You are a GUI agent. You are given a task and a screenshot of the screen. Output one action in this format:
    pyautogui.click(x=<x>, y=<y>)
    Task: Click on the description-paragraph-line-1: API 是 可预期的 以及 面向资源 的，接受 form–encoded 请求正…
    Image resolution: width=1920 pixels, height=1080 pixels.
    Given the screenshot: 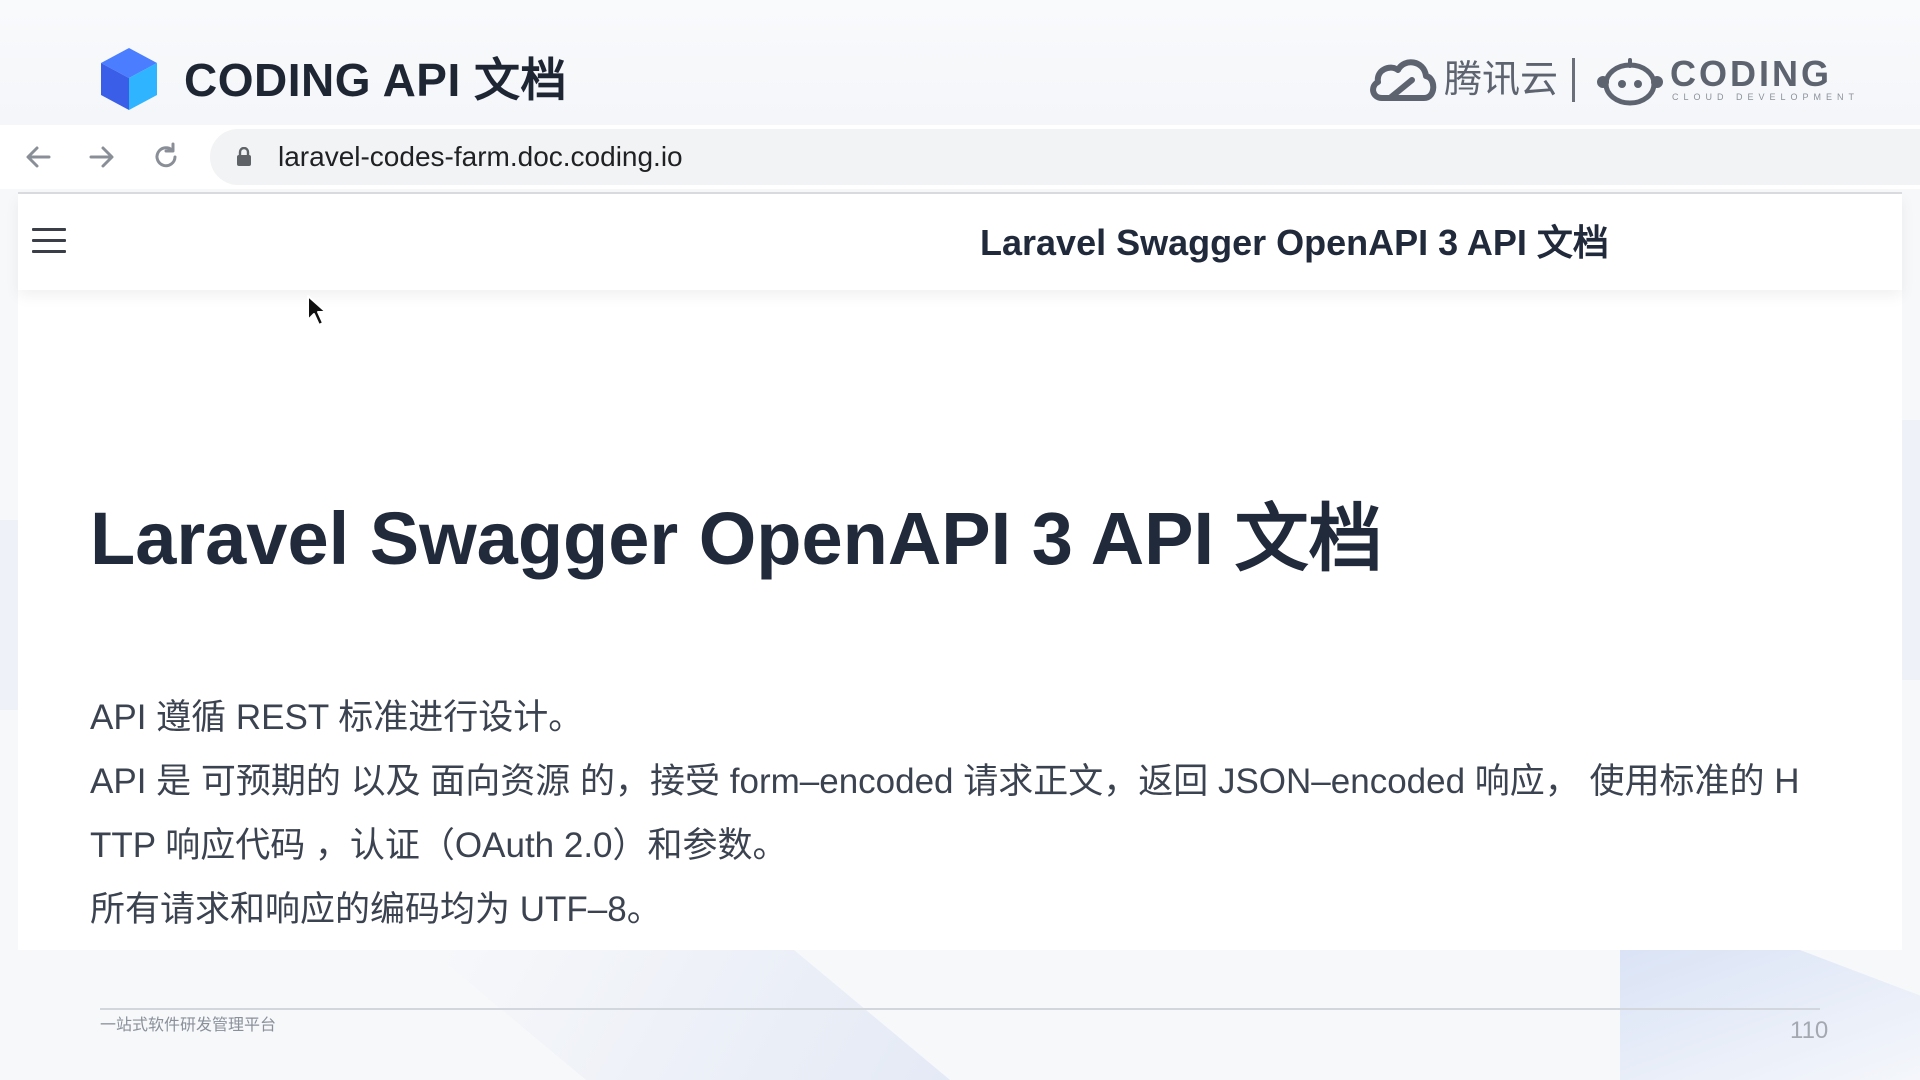 What is the action you would take?
    pyautogui.click(x=945, y=781)
    